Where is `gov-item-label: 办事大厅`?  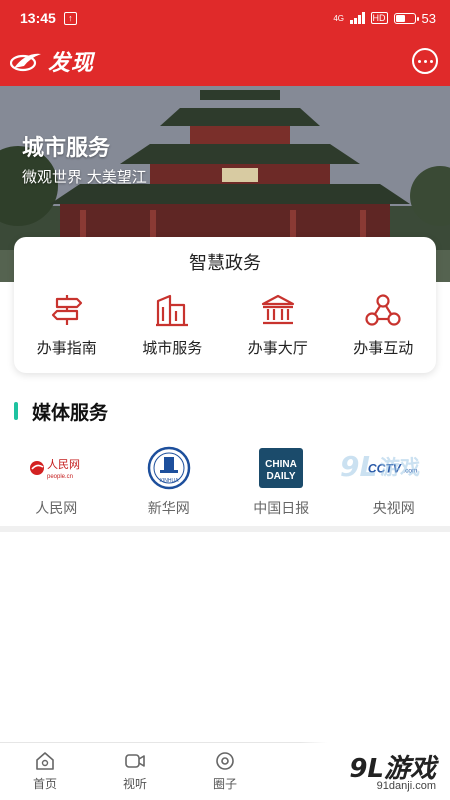 gov-item-label: 办事大厅 is located at coordinates (277, 348).